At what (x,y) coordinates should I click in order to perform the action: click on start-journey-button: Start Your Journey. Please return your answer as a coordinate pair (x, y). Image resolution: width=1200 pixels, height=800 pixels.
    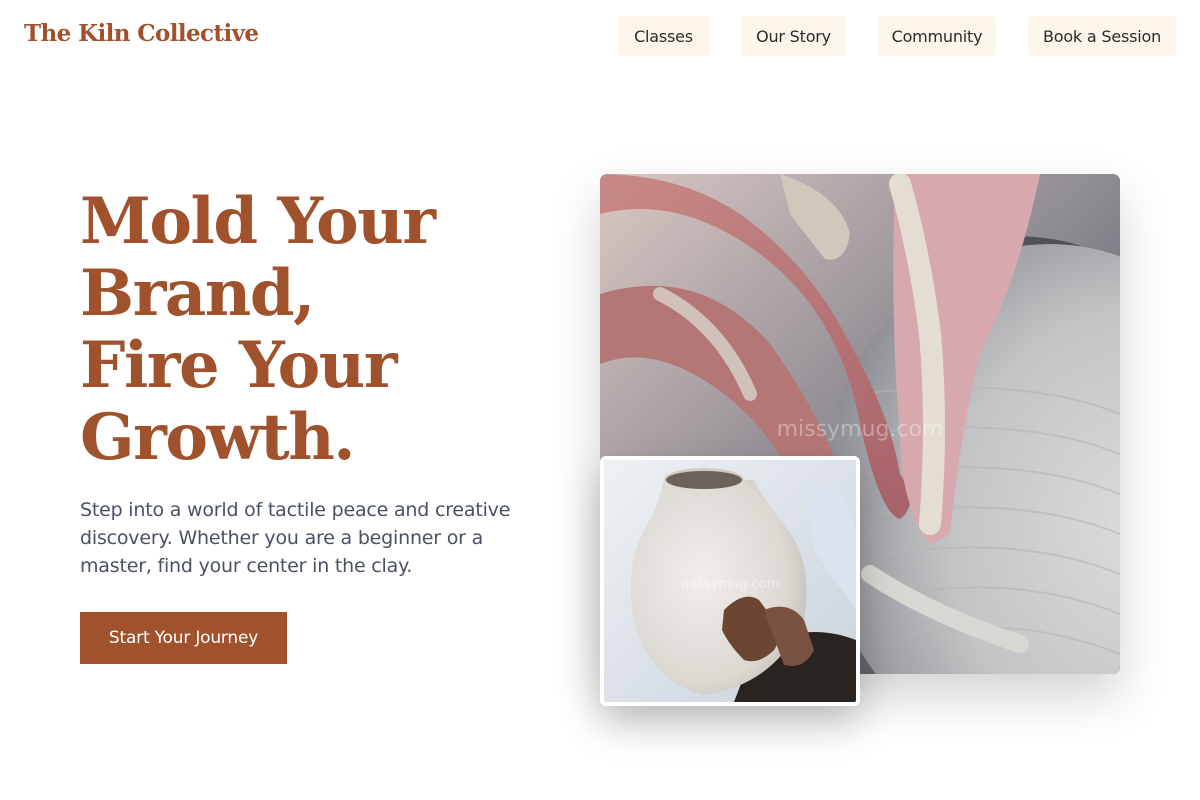
    Looking at the image, I should click on (183, 638).